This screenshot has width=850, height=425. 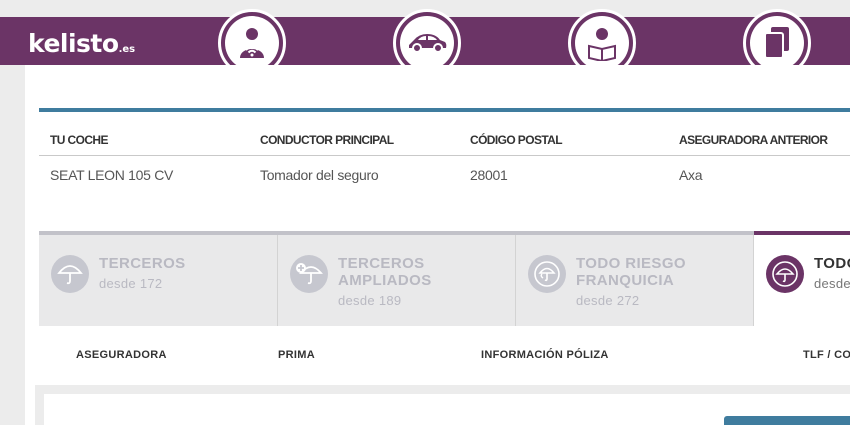 What do you see at coordinates (121, 355) in the screenshot?
I see `column-header-insurer: ASEGURADORA` at bounding box center [121, 355].